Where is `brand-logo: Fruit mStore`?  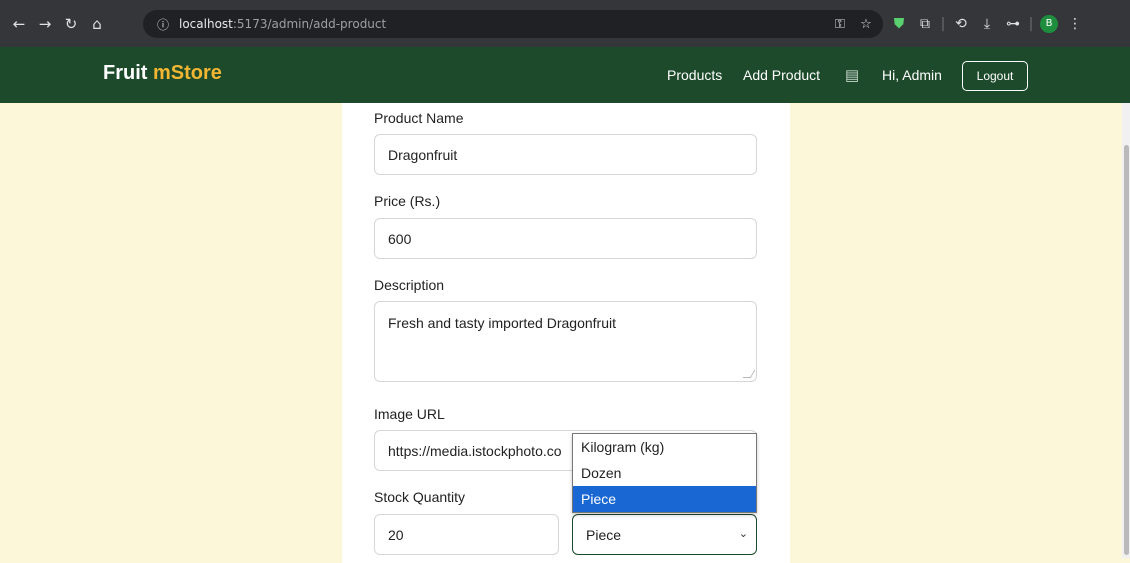
brand-logo: Fruit mStore is located at coordinates (162, 73).